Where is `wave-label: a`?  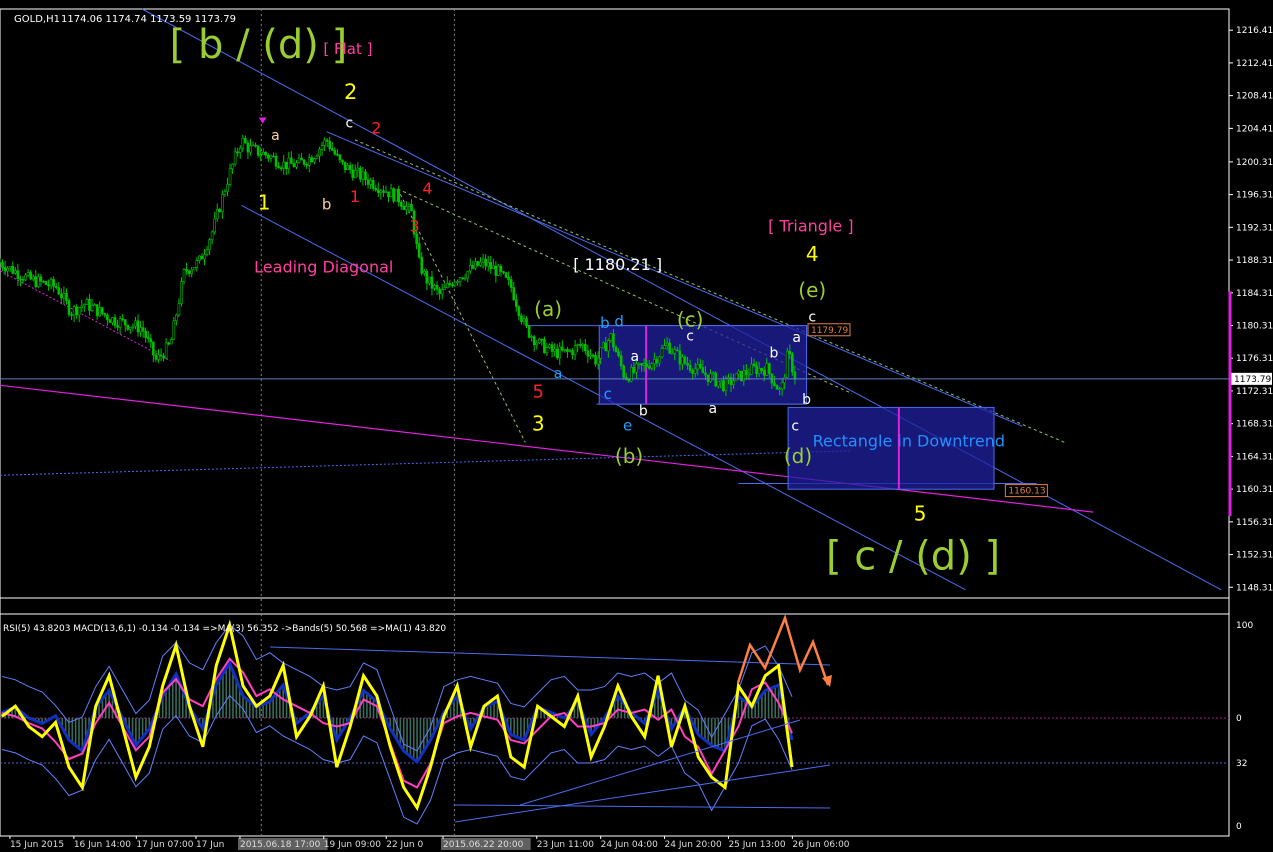
wave-label: a is located at coordinates (558, 374).